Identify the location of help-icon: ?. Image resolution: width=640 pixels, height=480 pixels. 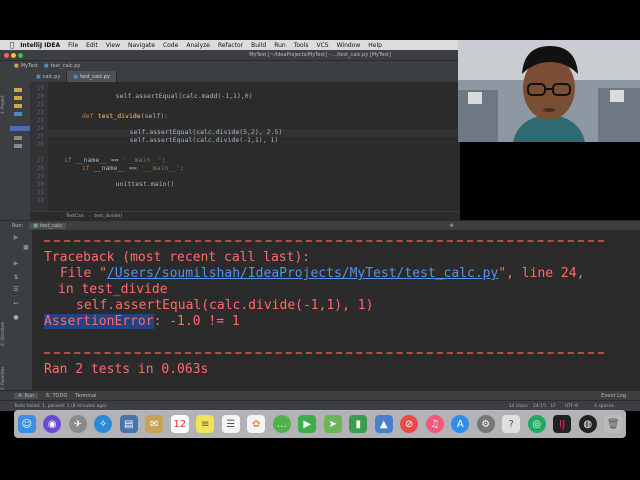
(511, 424).